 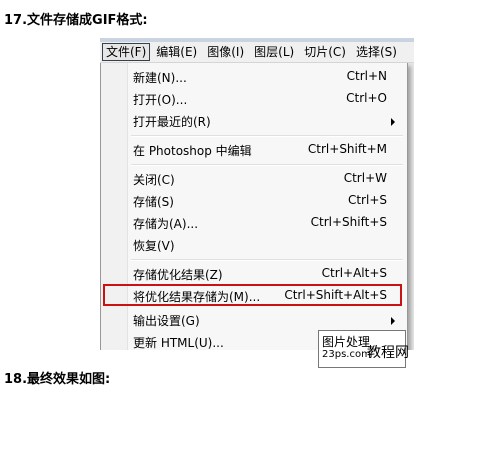 What do you see at coordinates (253, 150) in the screenshot?
I see `menu-item-edit-in-photoshop: 在 Photoshop 中编辑 Ctrl+Shift+M` at bounding box center [253, 150].